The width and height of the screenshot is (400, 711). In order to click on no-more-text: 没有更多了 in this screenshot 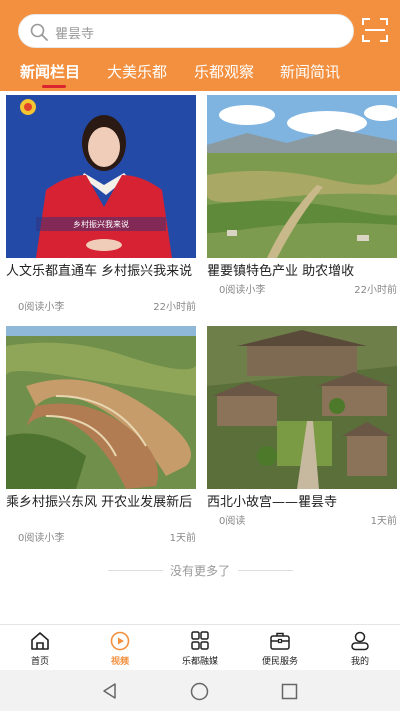, I will do `click(199, 571)`.